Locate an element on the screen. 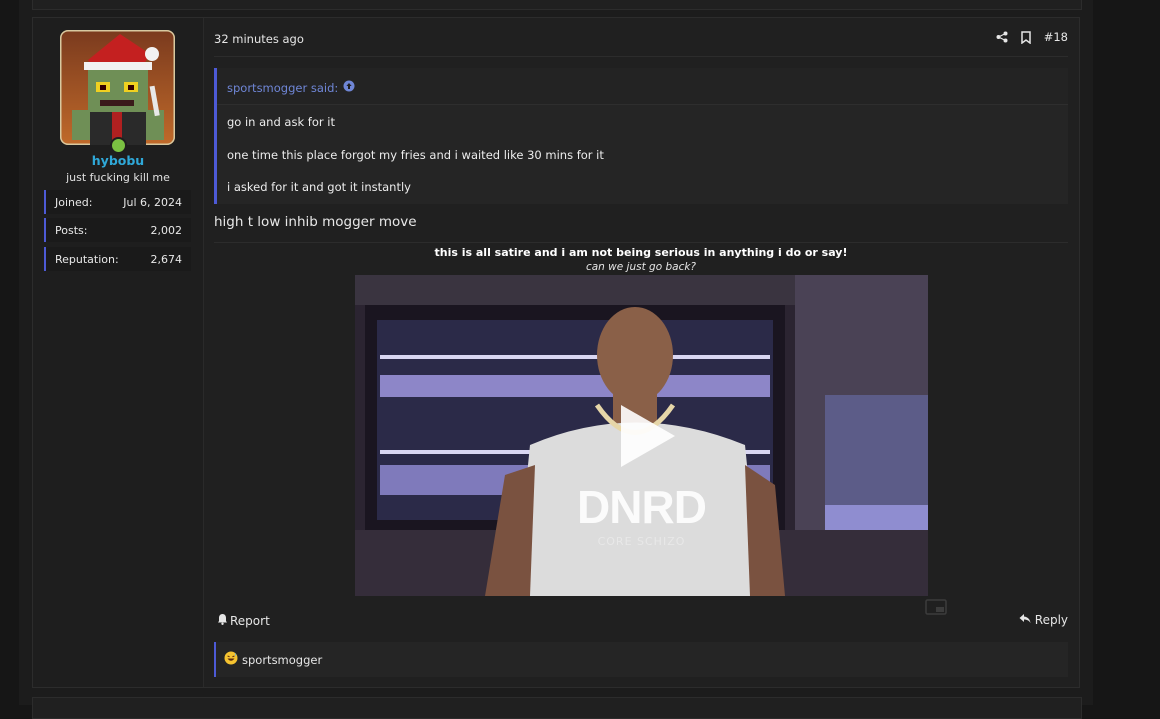  stat-value: Jul 6, 2024 is located at coordinates (152, 202).